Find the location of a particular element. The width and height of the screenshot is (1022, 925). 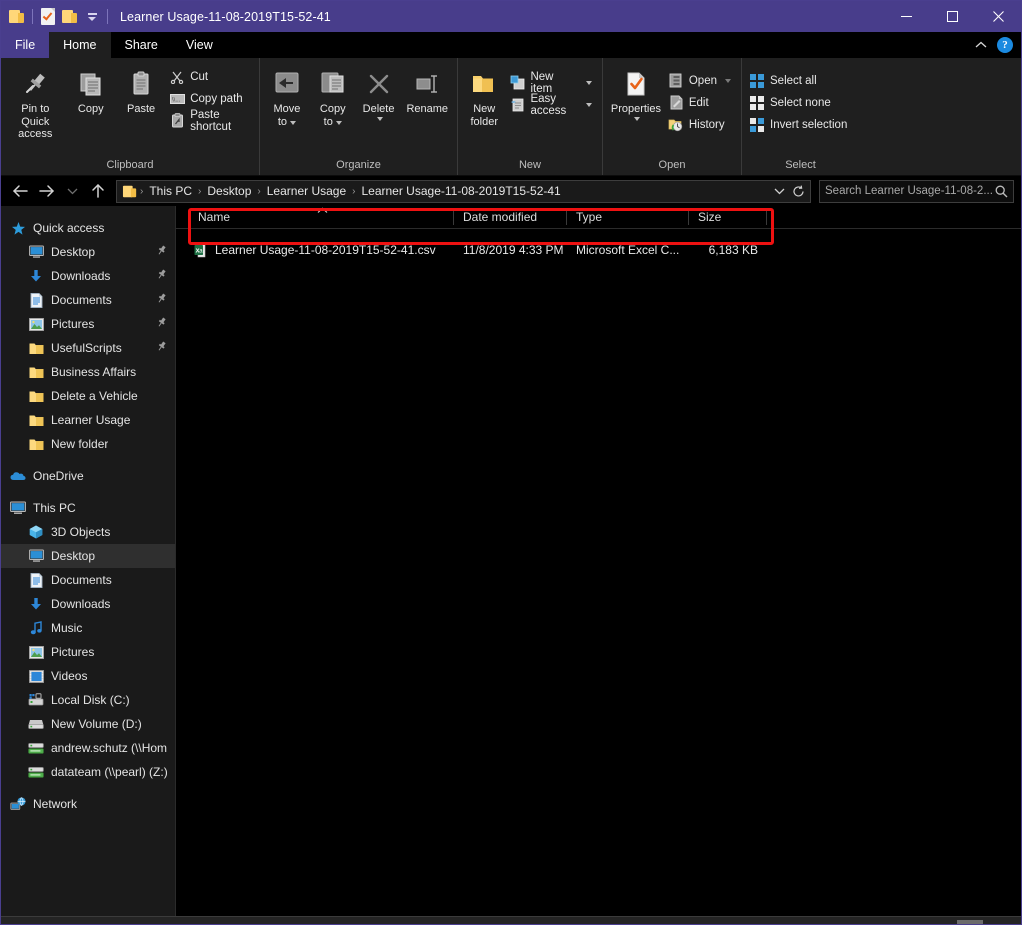

rename-button: Rename is located at coordinates (427, 91).